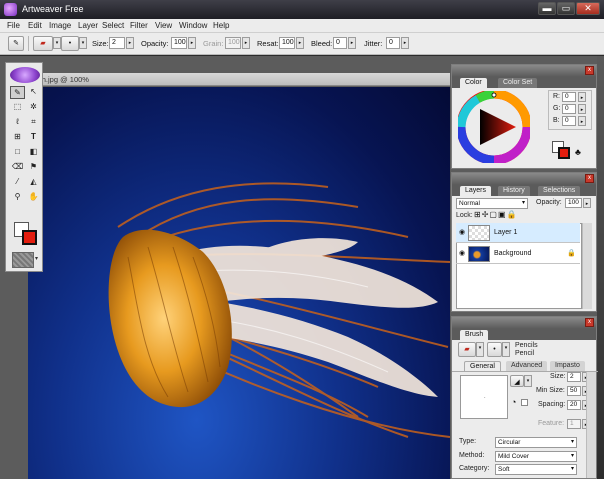  I want to click on bleed-dropdown: ▸, so click(352, 43).